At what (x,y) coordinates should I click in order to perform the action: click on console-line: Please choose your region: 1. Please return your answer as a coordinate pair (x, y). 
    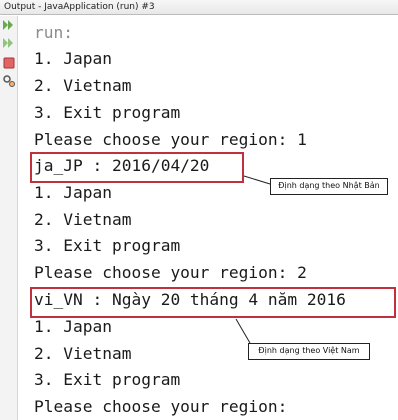
    Looking at the image, I should click on (170, 139).